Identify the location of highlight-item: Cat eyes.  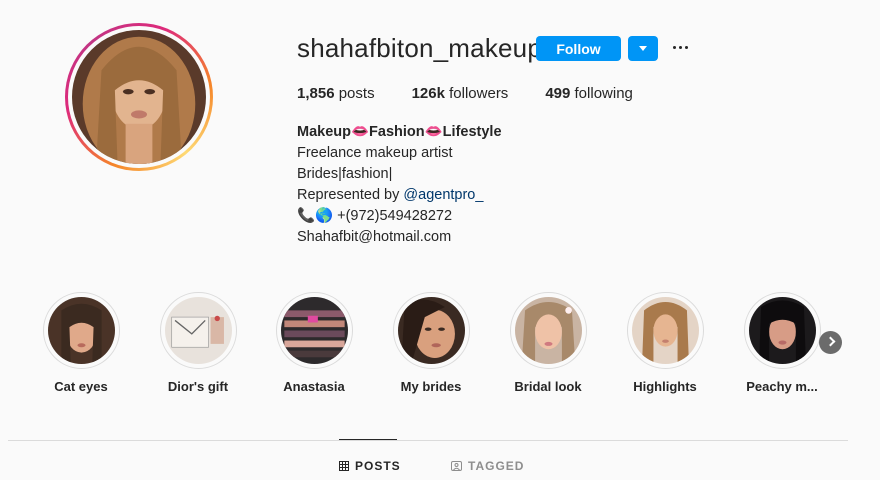
(81, 343).